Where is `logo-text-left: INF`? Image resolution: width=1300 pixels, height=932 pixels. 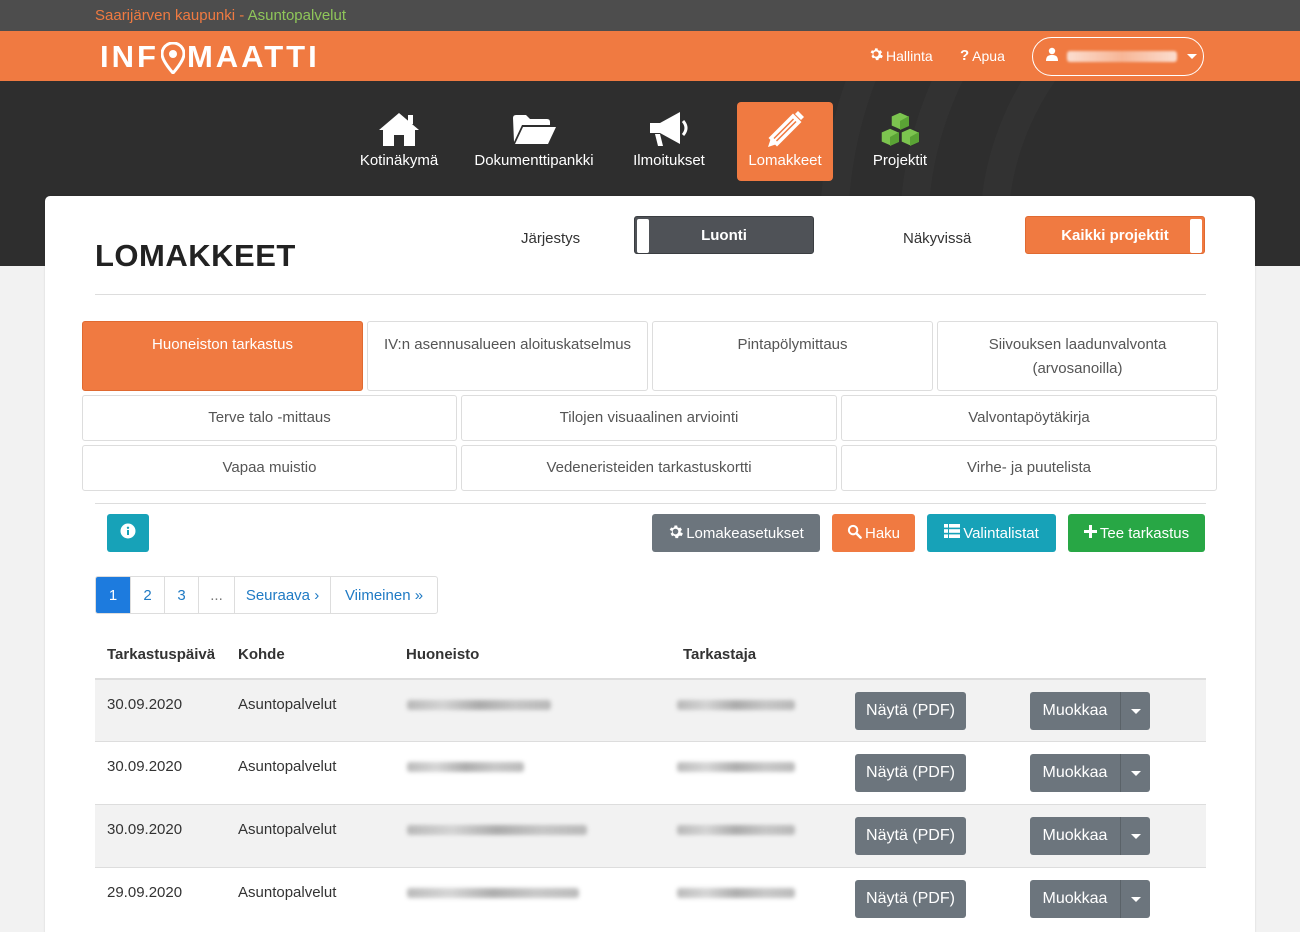 logo-text-left: INF is located at coordinates (129, 56).